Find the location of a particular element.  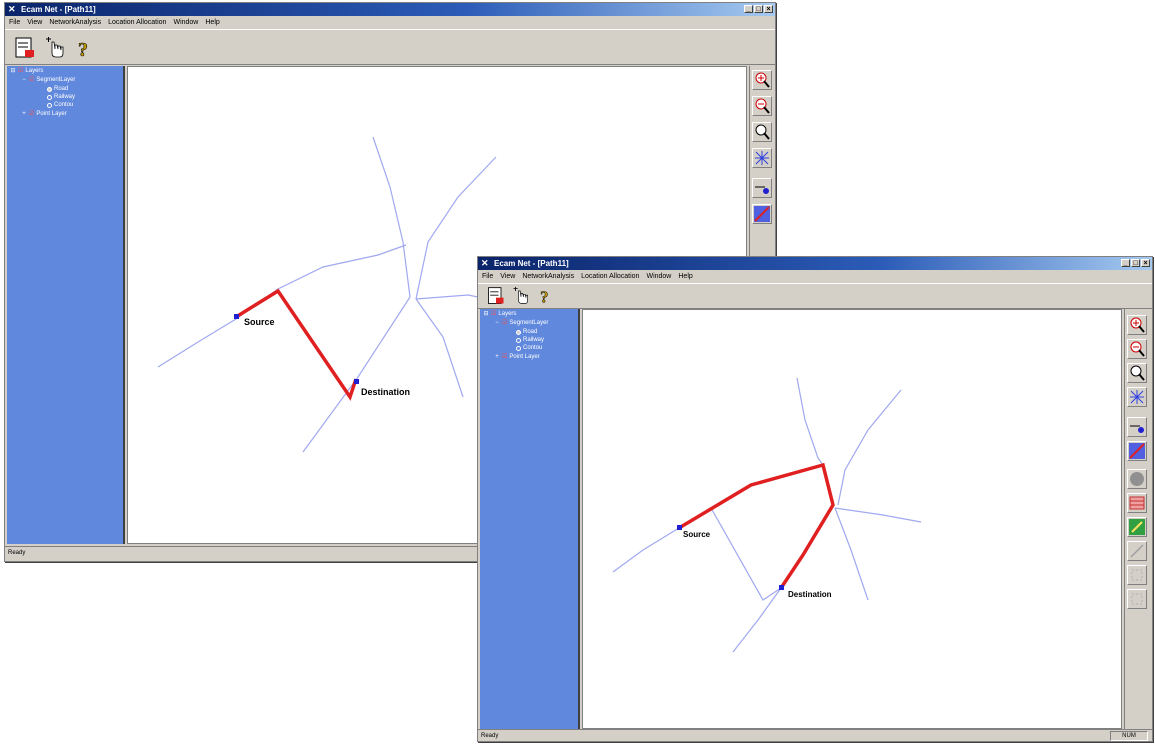

num-lock-indicator: NUM is located at coordinates (1129, 736).